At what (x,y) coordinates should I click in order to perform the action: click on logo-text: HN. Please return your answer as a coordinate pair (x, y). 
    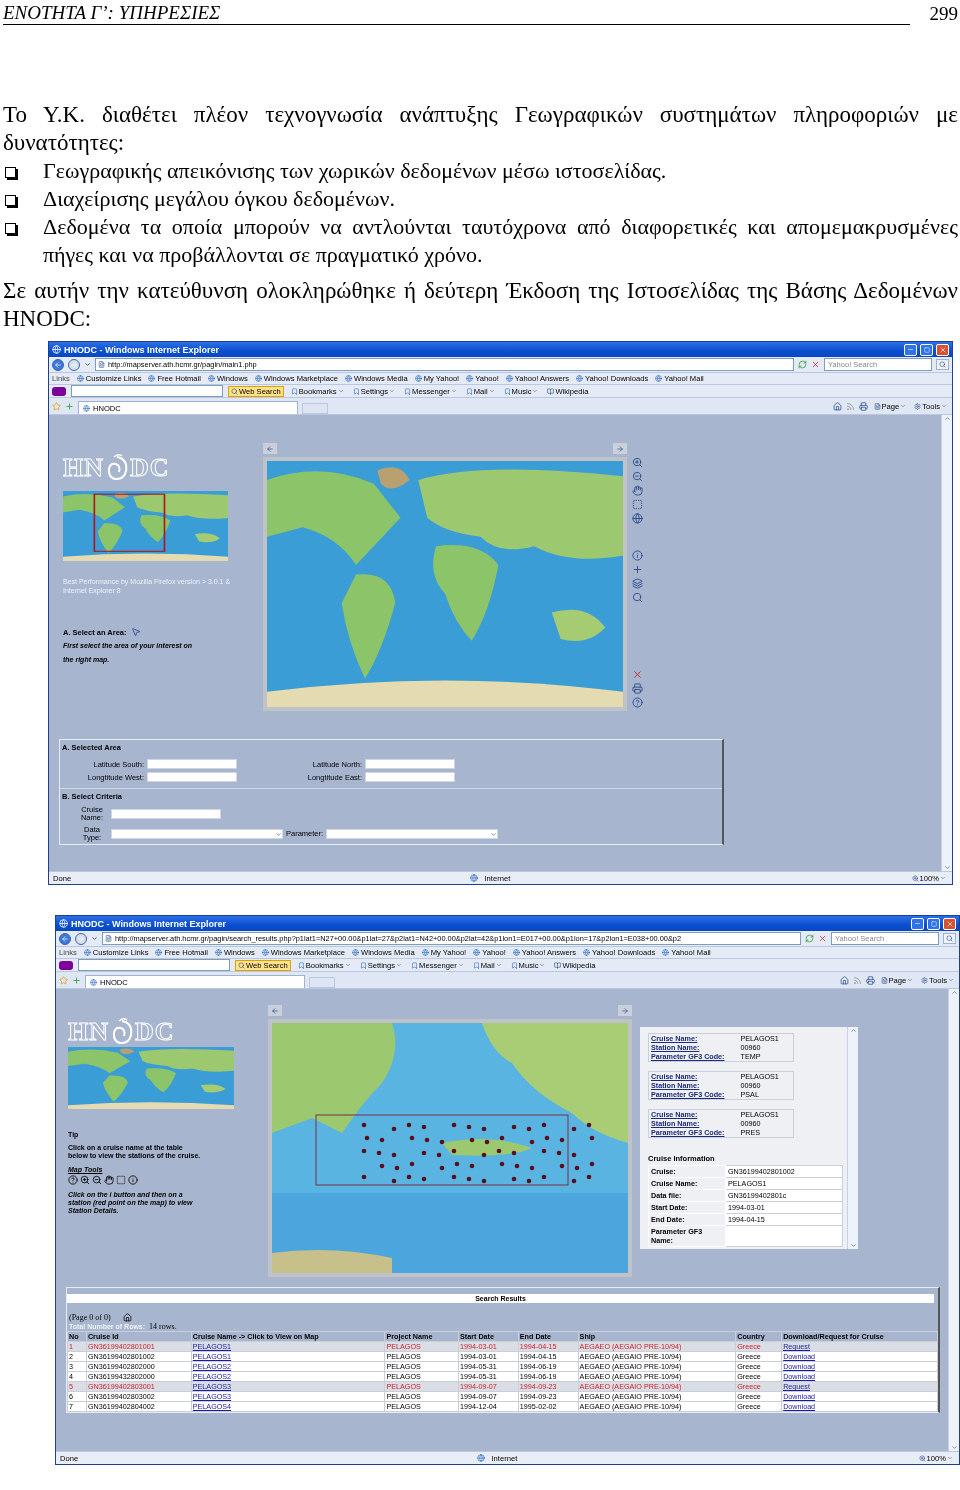
    Looking at the image, I should click on (83, 468).